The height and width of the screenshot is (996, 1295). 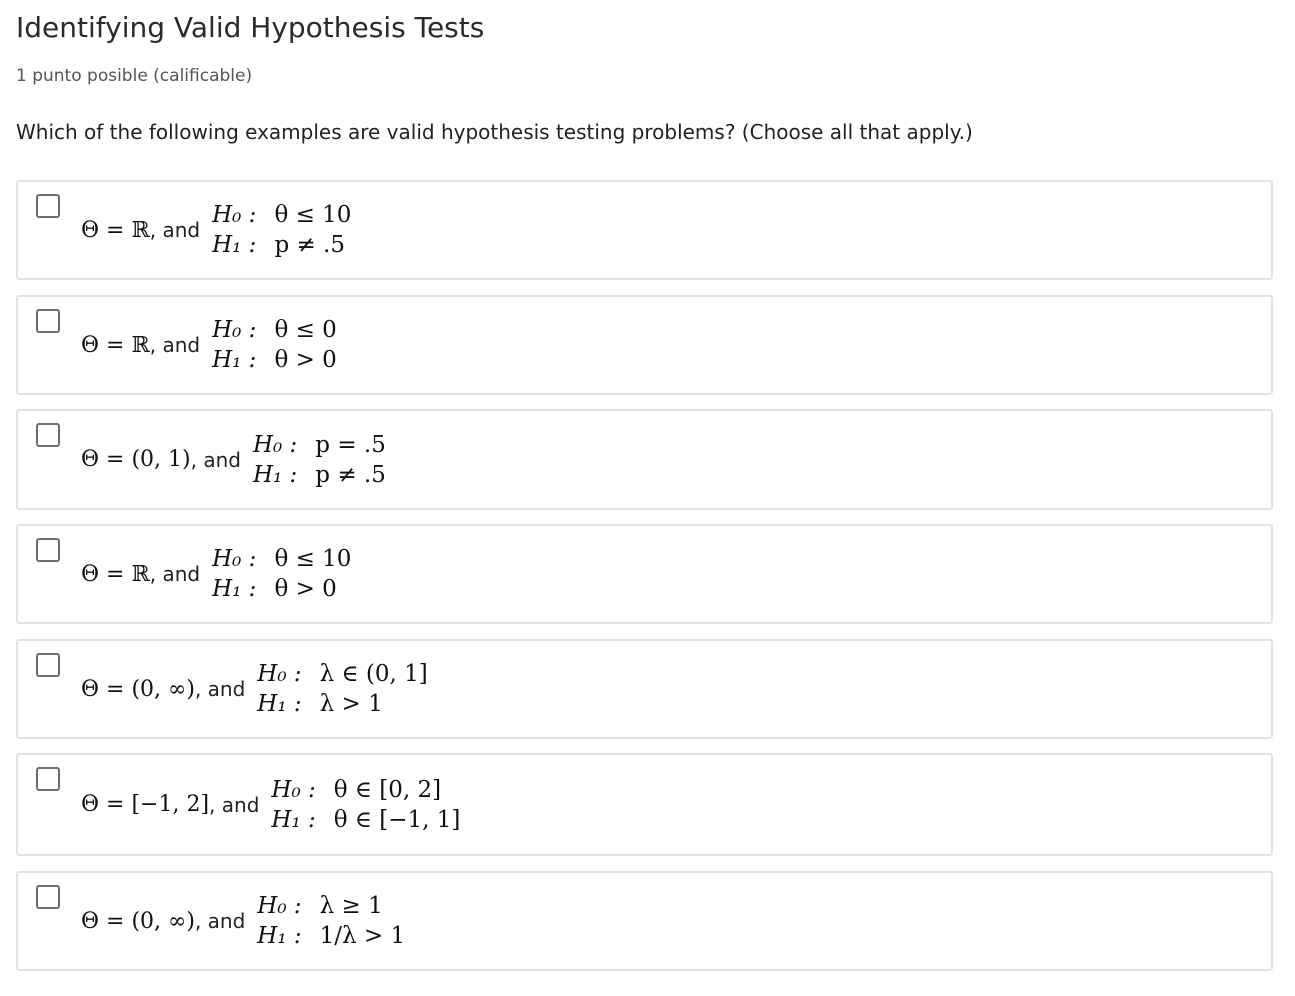 I want to click on choice-label-1: Θ = ℝ , and H₀ : θ ≤ 10 H₁ : p ≠ .5, so click(x=216, y=230).